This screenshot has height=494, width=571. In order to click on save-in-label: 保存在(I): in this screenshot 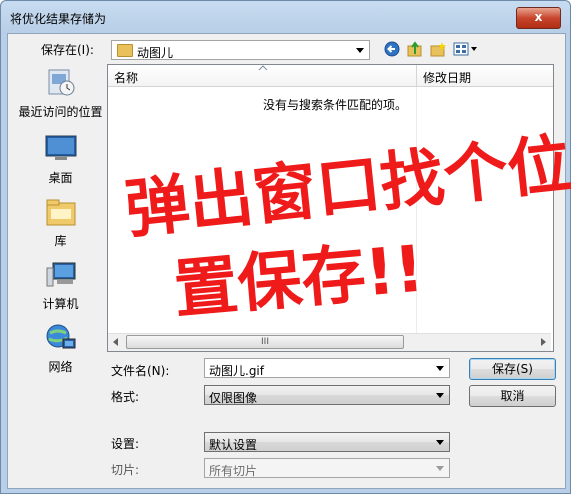, I will do `click(67, 50)`.